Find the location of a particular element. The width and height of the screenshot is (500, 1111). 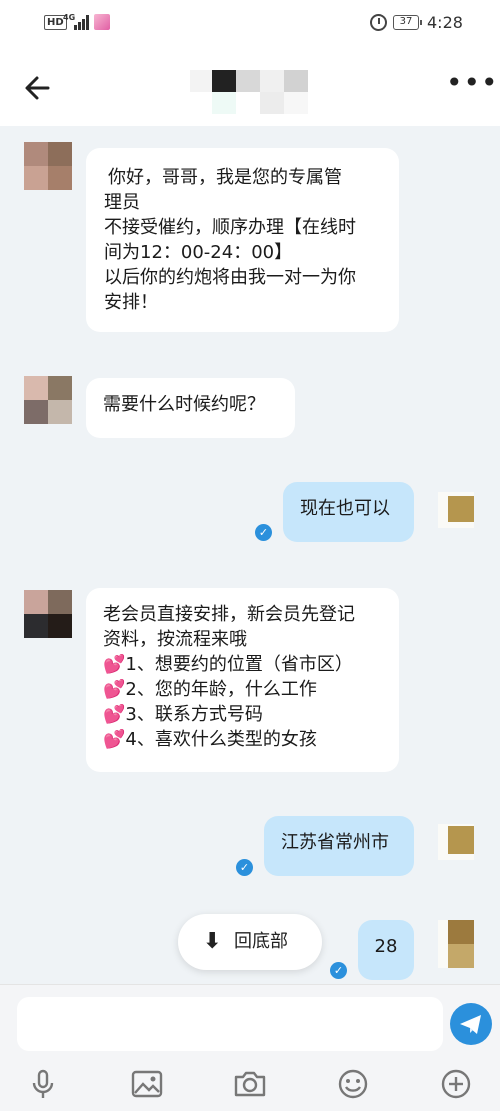

message-text: 💕1、想要约的位置（省市区） is located at coordinates (228, 664).